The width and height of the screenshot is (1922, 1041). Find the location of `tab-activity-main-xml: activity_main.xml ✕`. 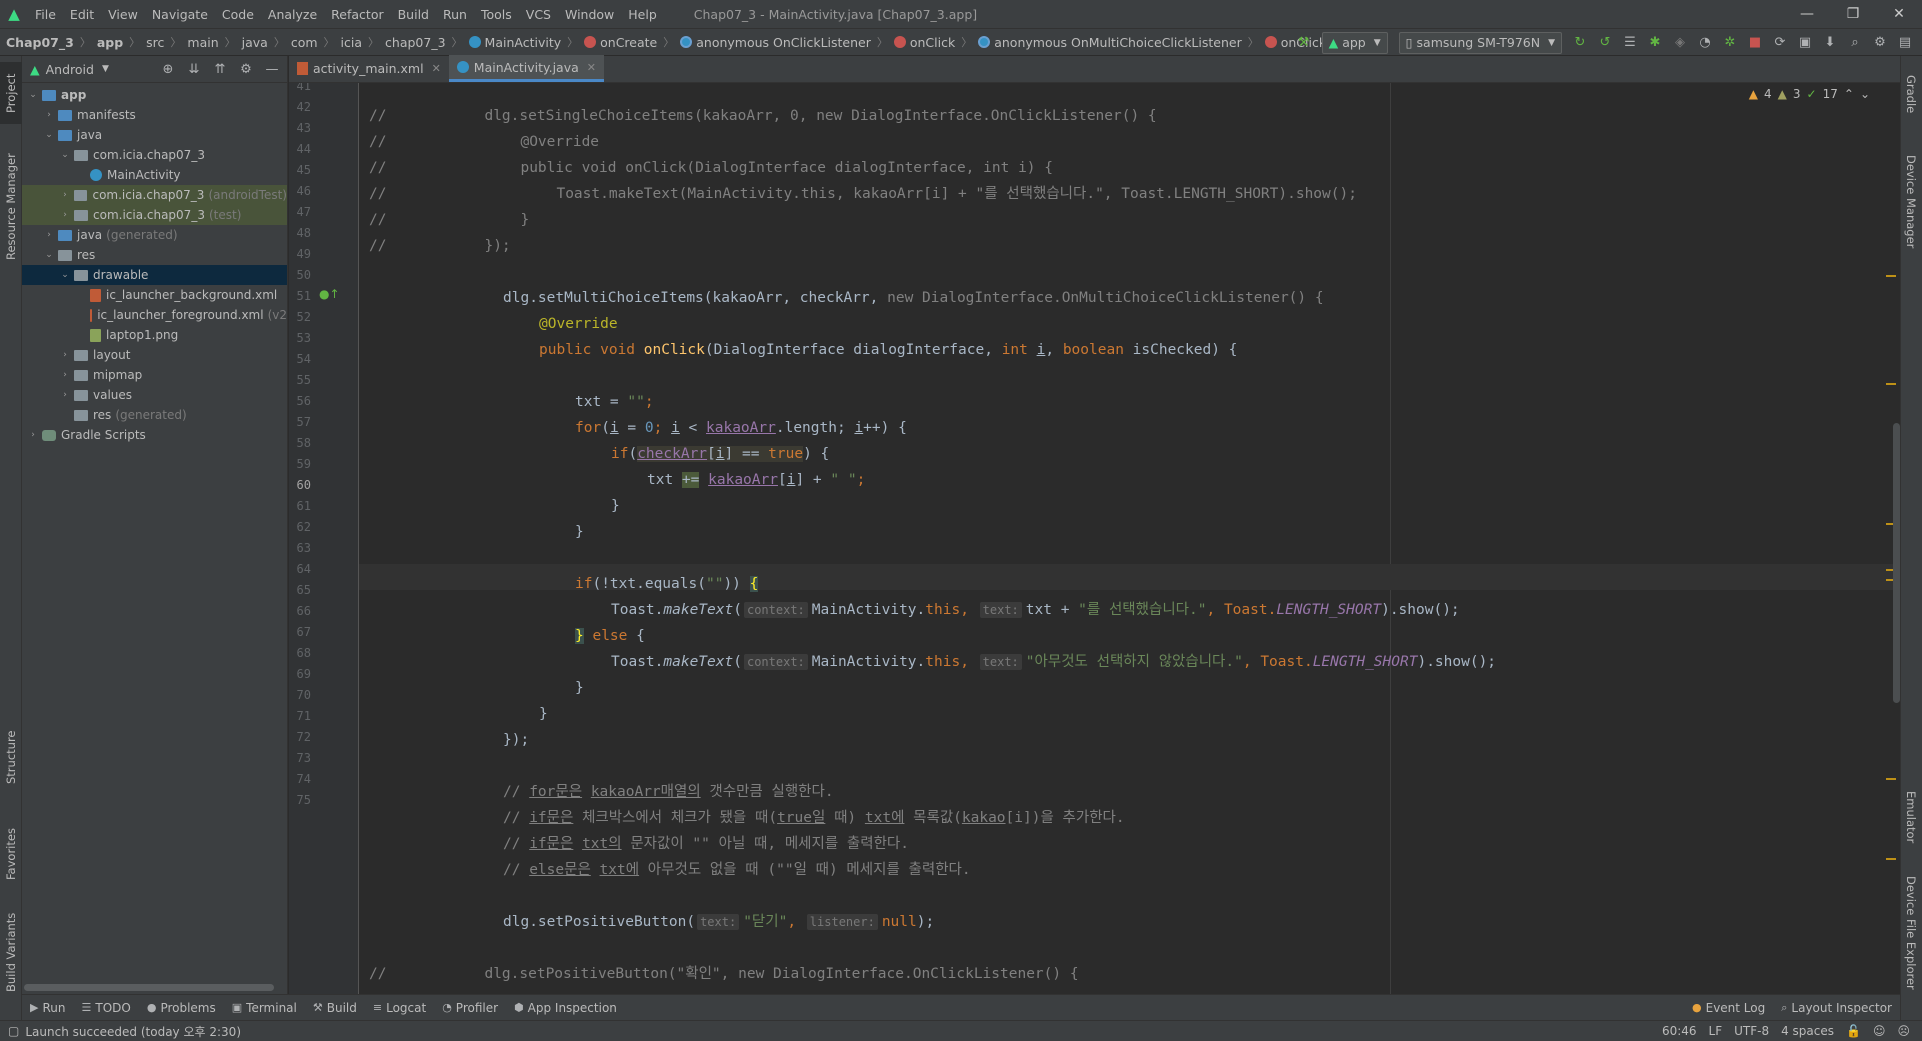

tab-activity-main-xml: activity_main.xml ✕ is located at coordinates (369, 68).